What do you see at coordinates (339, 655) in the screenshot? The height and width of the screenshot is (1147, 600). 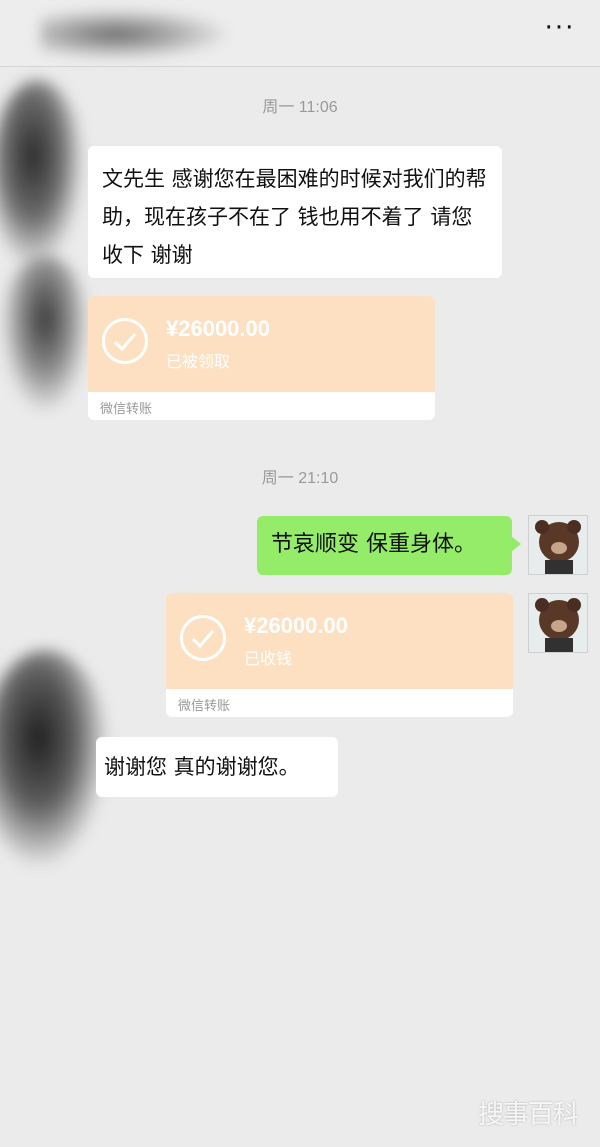 I see `transfer-card: ¥26000.00 已收钱 微信转账` at bounding box center [339, 655].